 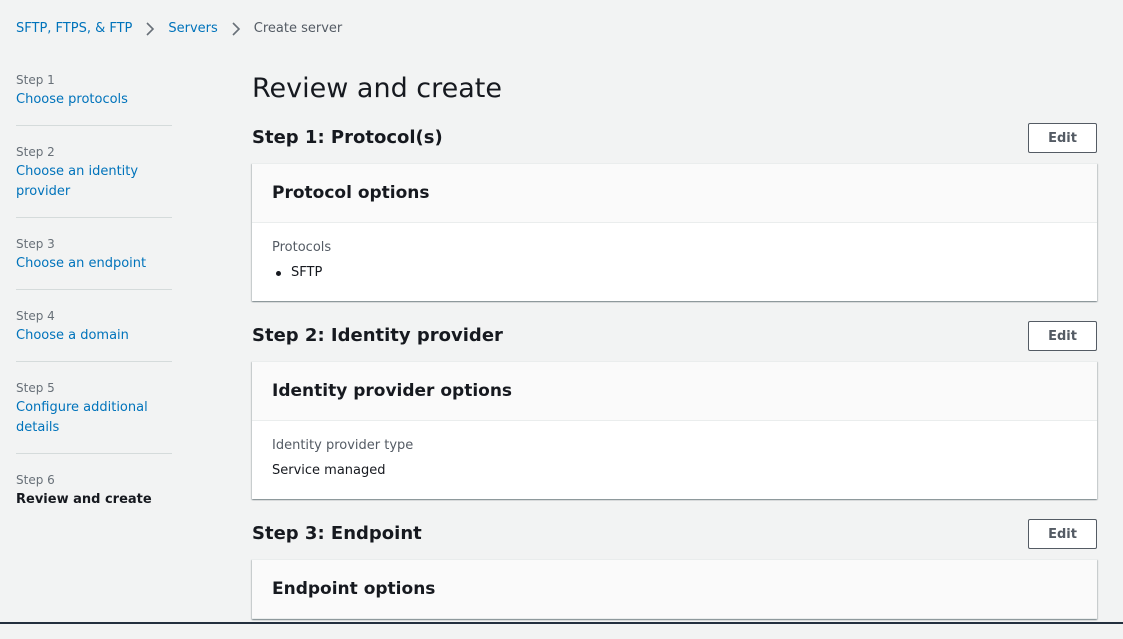 I want to click on step-number: Step 5, so click(x=94, y=388).